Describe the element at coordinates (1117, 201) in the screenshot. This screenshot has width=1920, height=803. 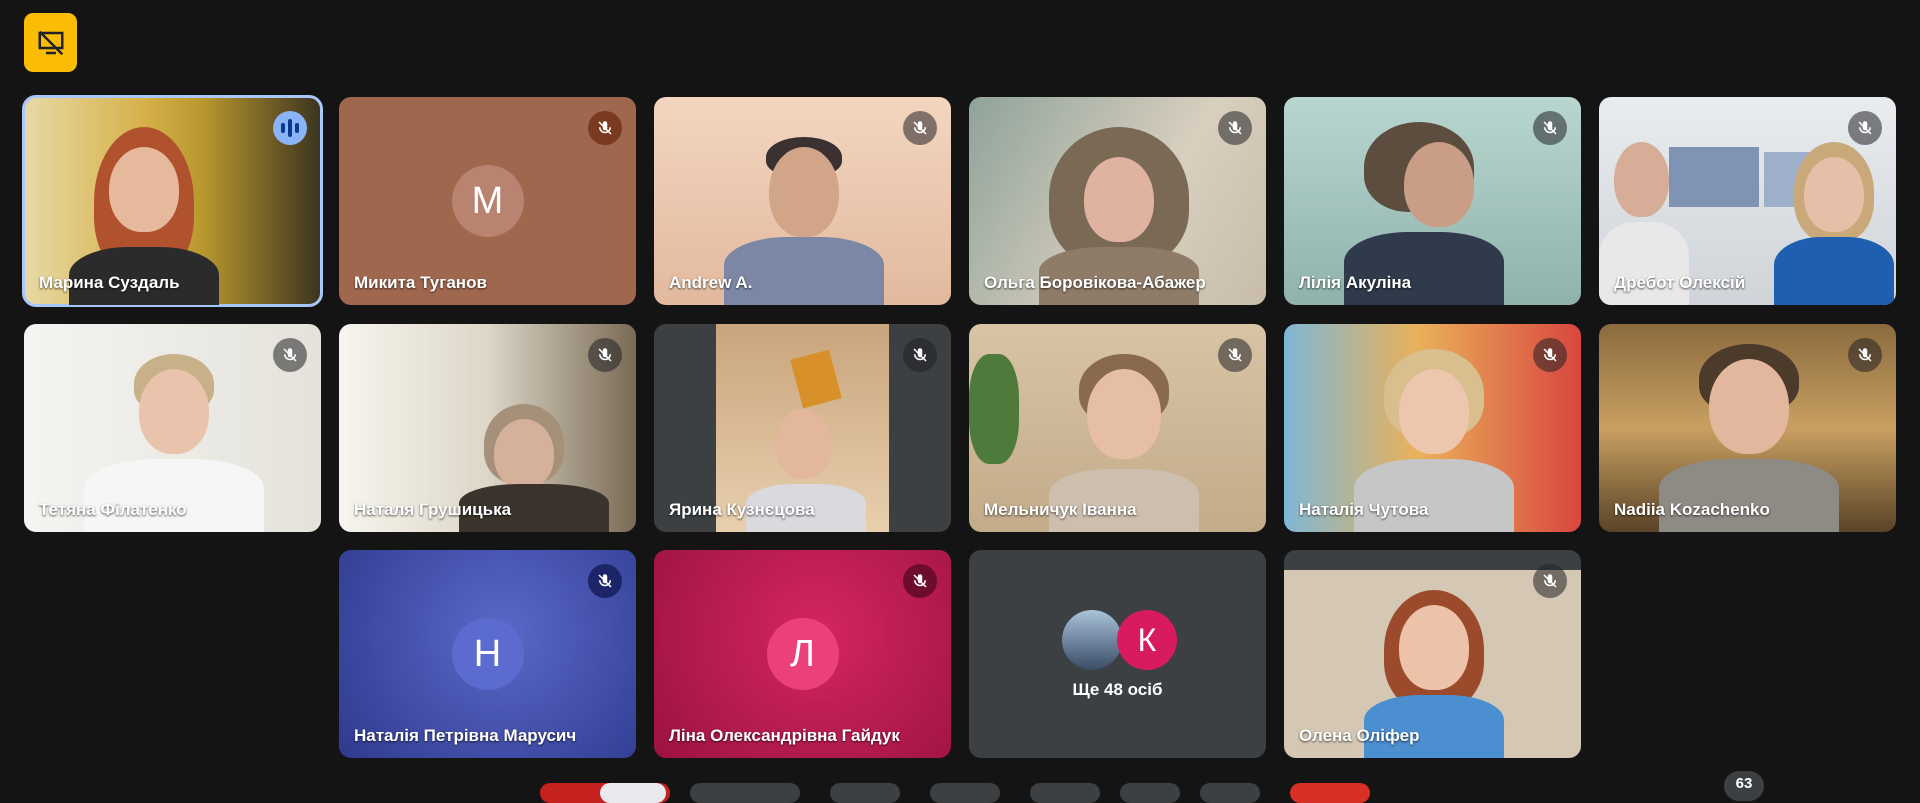
I see `participant-tile: Ольга Боровікова-Абажер` at that location.